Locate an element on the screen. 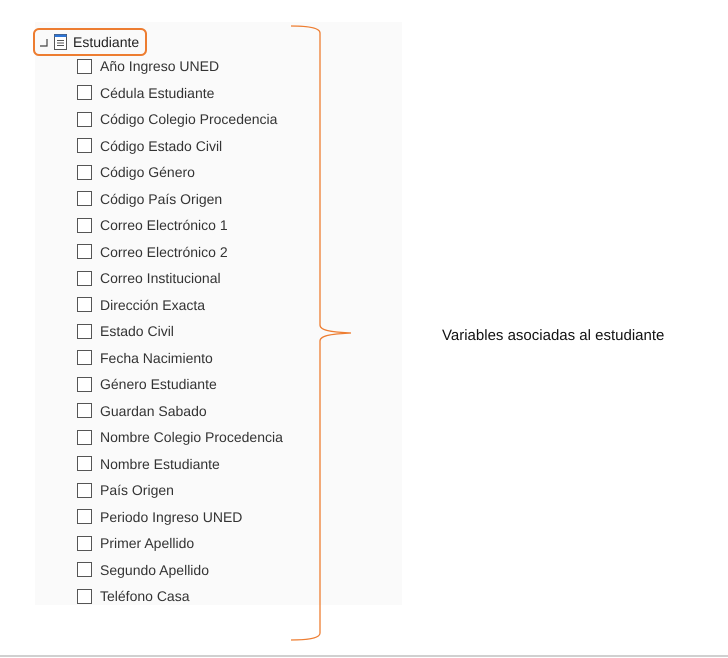  field-label: Código Género is located at coordinates (147, 172).